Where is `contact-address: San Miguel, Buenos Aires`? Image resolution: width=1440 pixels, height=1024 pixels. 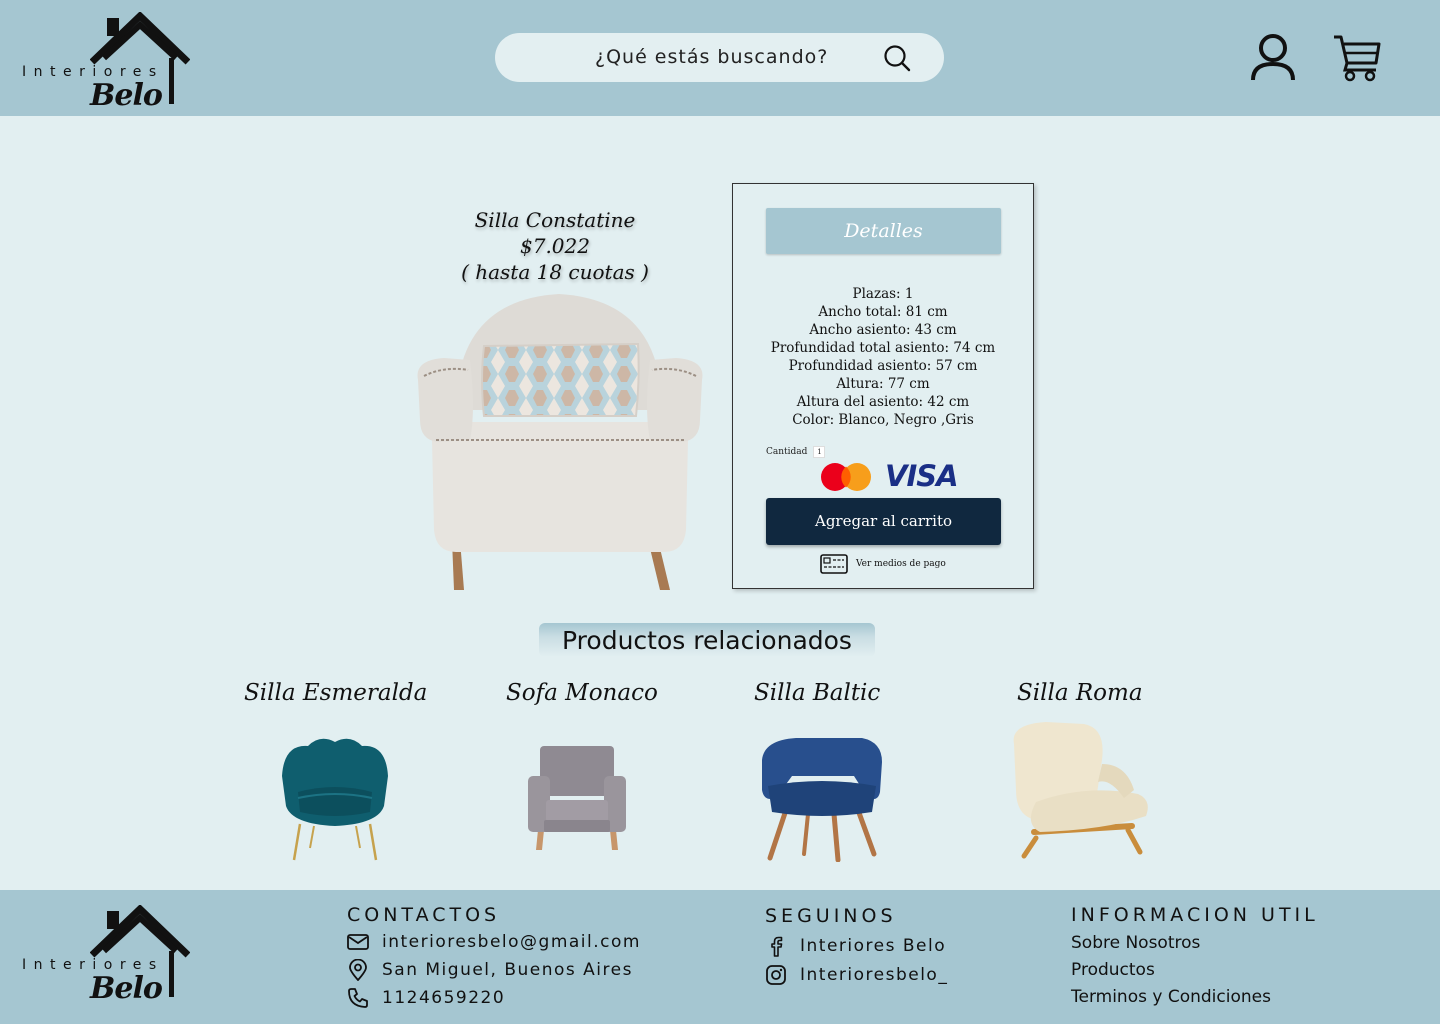 contact-address: San Miguel, Buenos Aires is located at coordinates (494, 970).